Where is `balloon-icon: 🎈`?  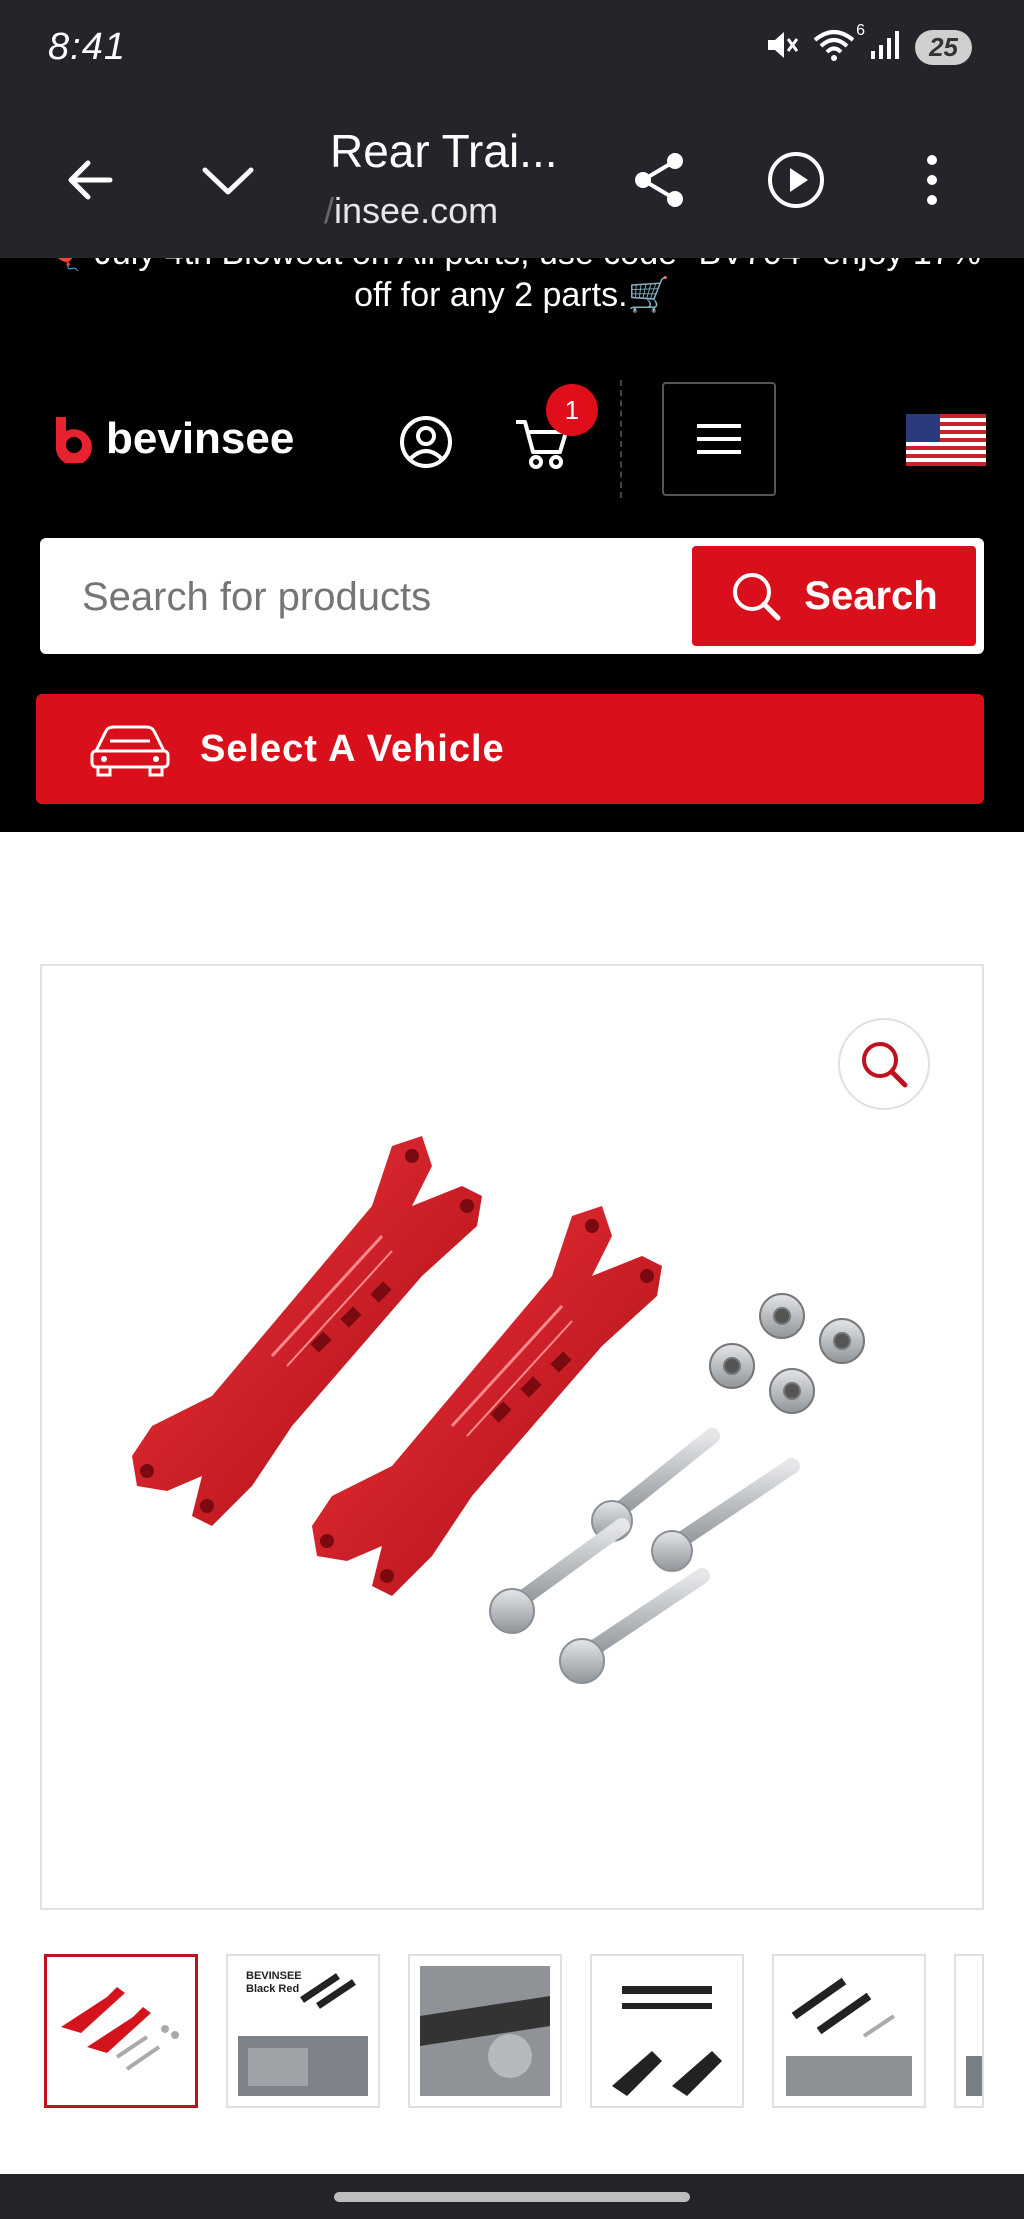
balloon-icon: 🎈 is located at coordinates (64, 266).